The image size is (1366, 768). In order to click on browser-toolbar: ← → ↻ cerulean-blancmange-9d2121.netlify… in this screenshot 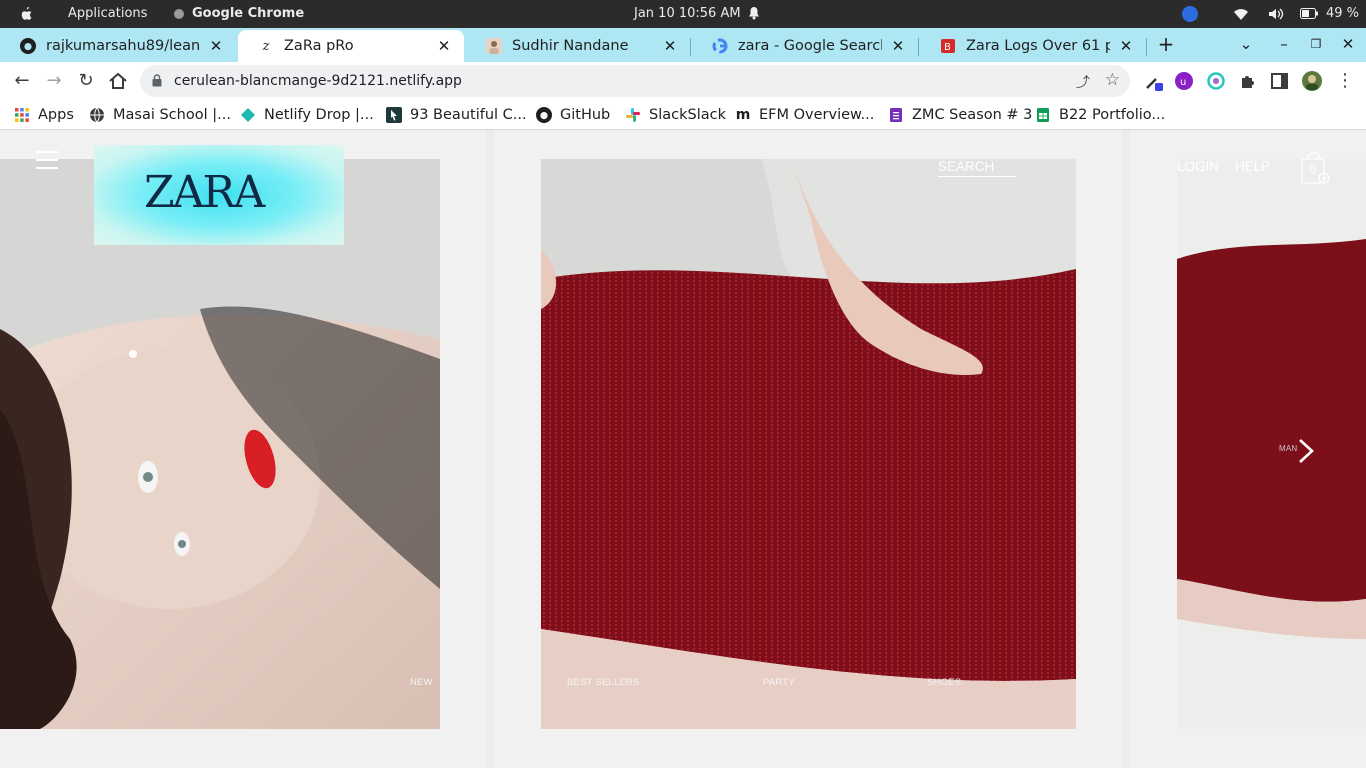, I will do `click(683, 81)`.